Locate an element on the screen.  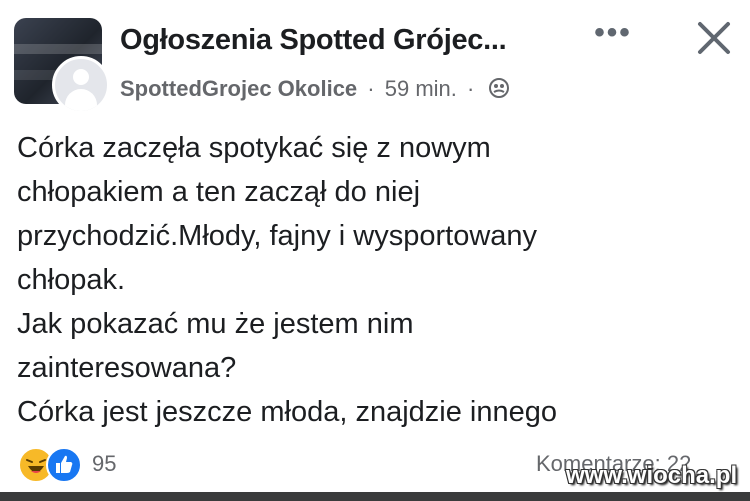
post-text-line: chłopakiem a ten zaczął do niej is located at coordinates (219, 192).